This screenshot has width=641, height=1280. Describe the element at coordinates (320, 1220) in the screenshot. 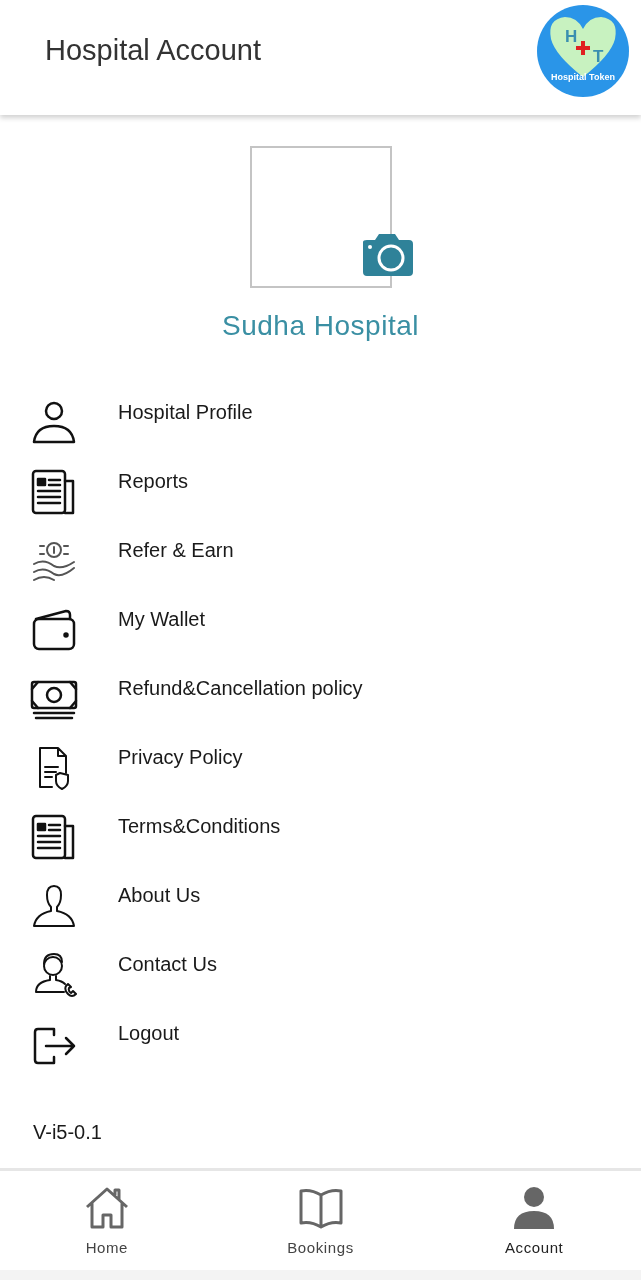

I see `nav-tab: Bookings` at that location.